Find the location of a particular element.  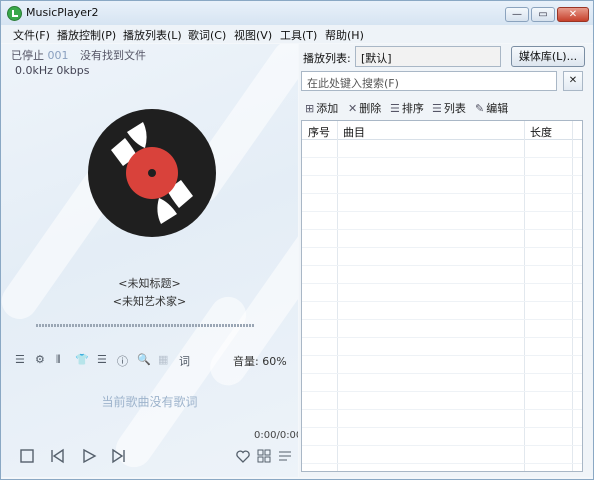

book-icon: ▦ is located at coordinates (163, 359).